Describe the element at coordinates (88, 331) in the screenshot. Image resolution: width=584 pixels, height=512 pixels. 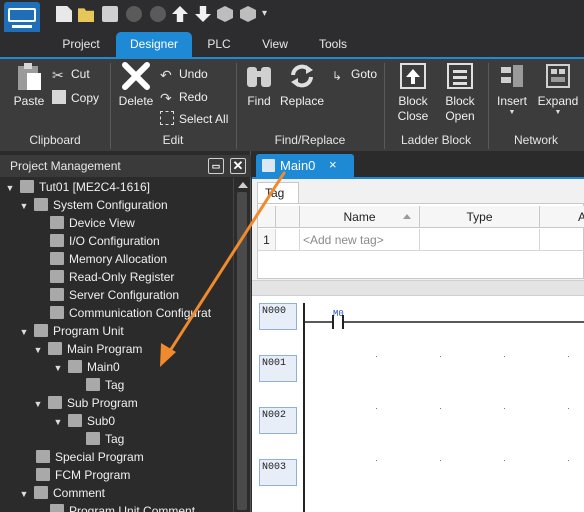
I see `tree-node-label: Program Unit` at that location.